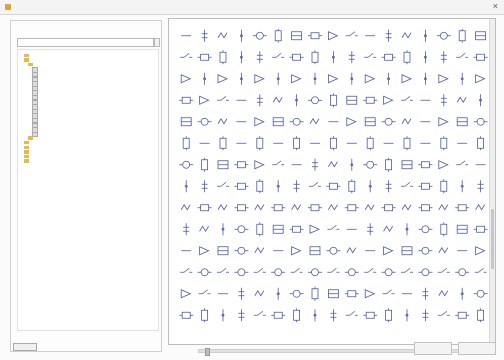  What do you see at coordinates (207, 352) in the screenshot?
I see `zoom-slider-thumb` at bounding box center [207, 352].